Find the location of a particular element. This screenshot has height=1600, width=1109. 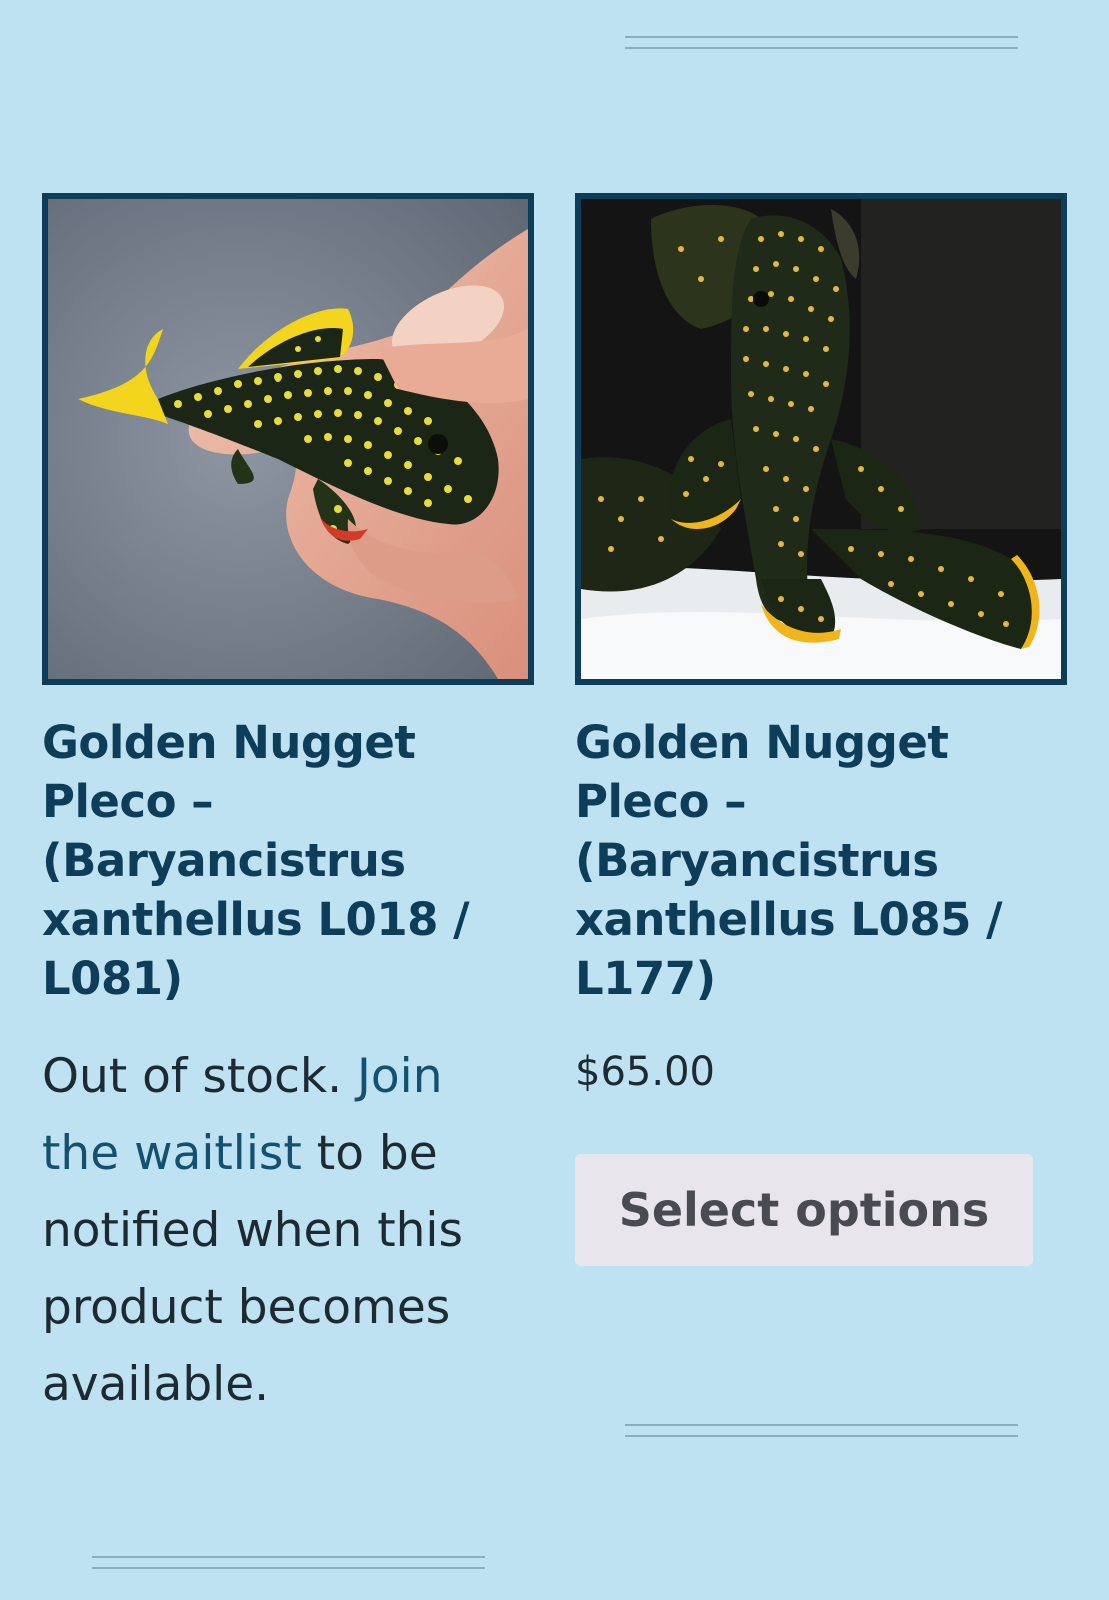

select-options-button: Select options is located at coordinates (804, 1210).